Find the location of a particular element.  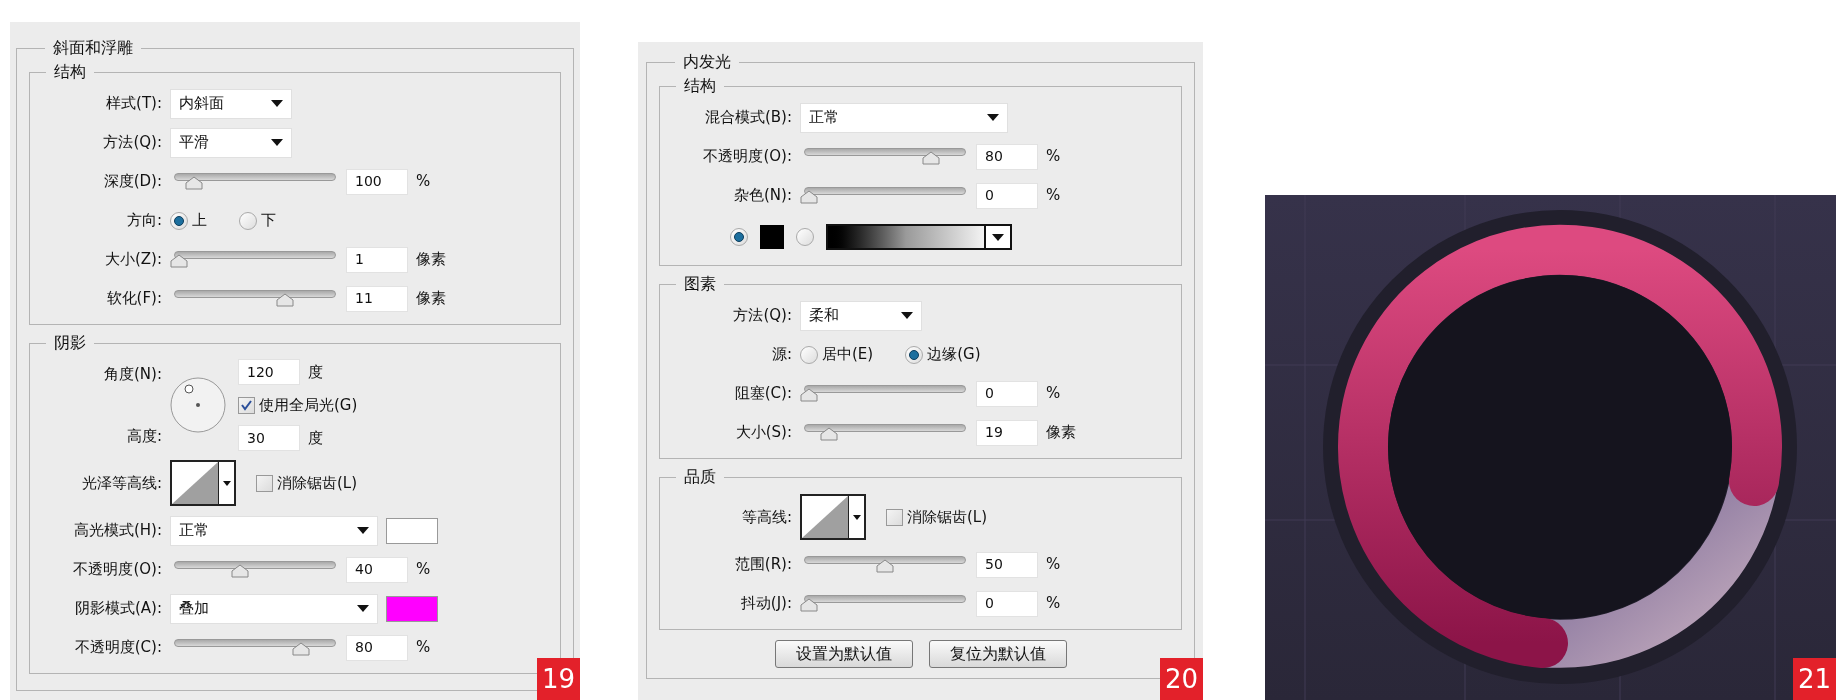

field-label: 高度: is located at coordinates (144, 436).